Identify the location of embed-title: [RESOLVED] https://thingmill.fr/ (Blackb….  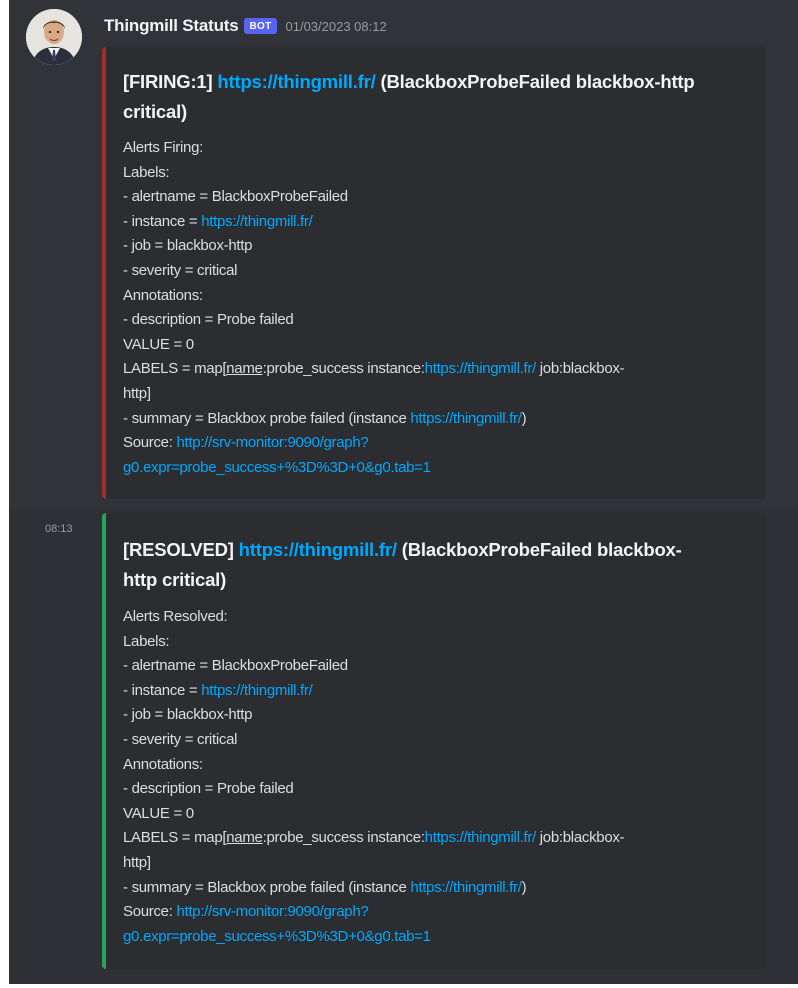
(402, 565).